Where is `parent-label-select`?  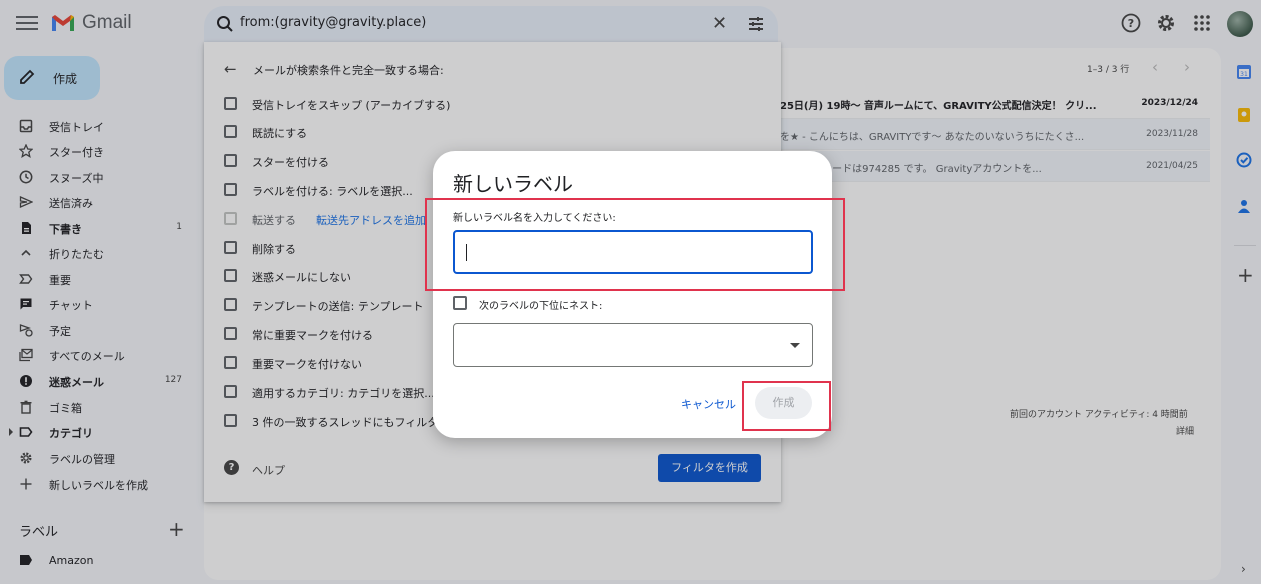 parent-label-select is located at coordinates (633, 345).